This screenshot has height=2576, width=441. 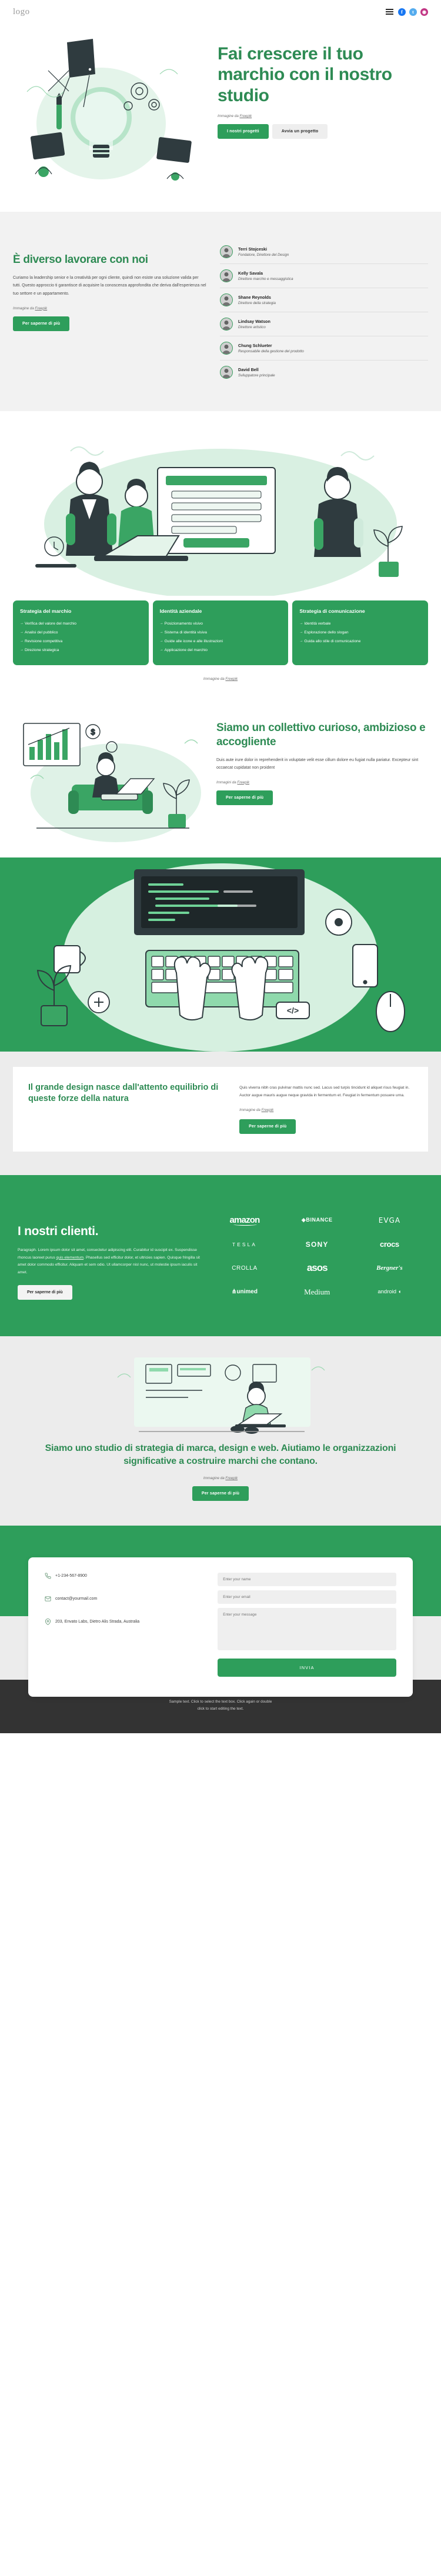 What do you see at coordinates (307, 1668) in the screenshot?
I see `send-button: INVIA` at bounding box center [307, 1668].